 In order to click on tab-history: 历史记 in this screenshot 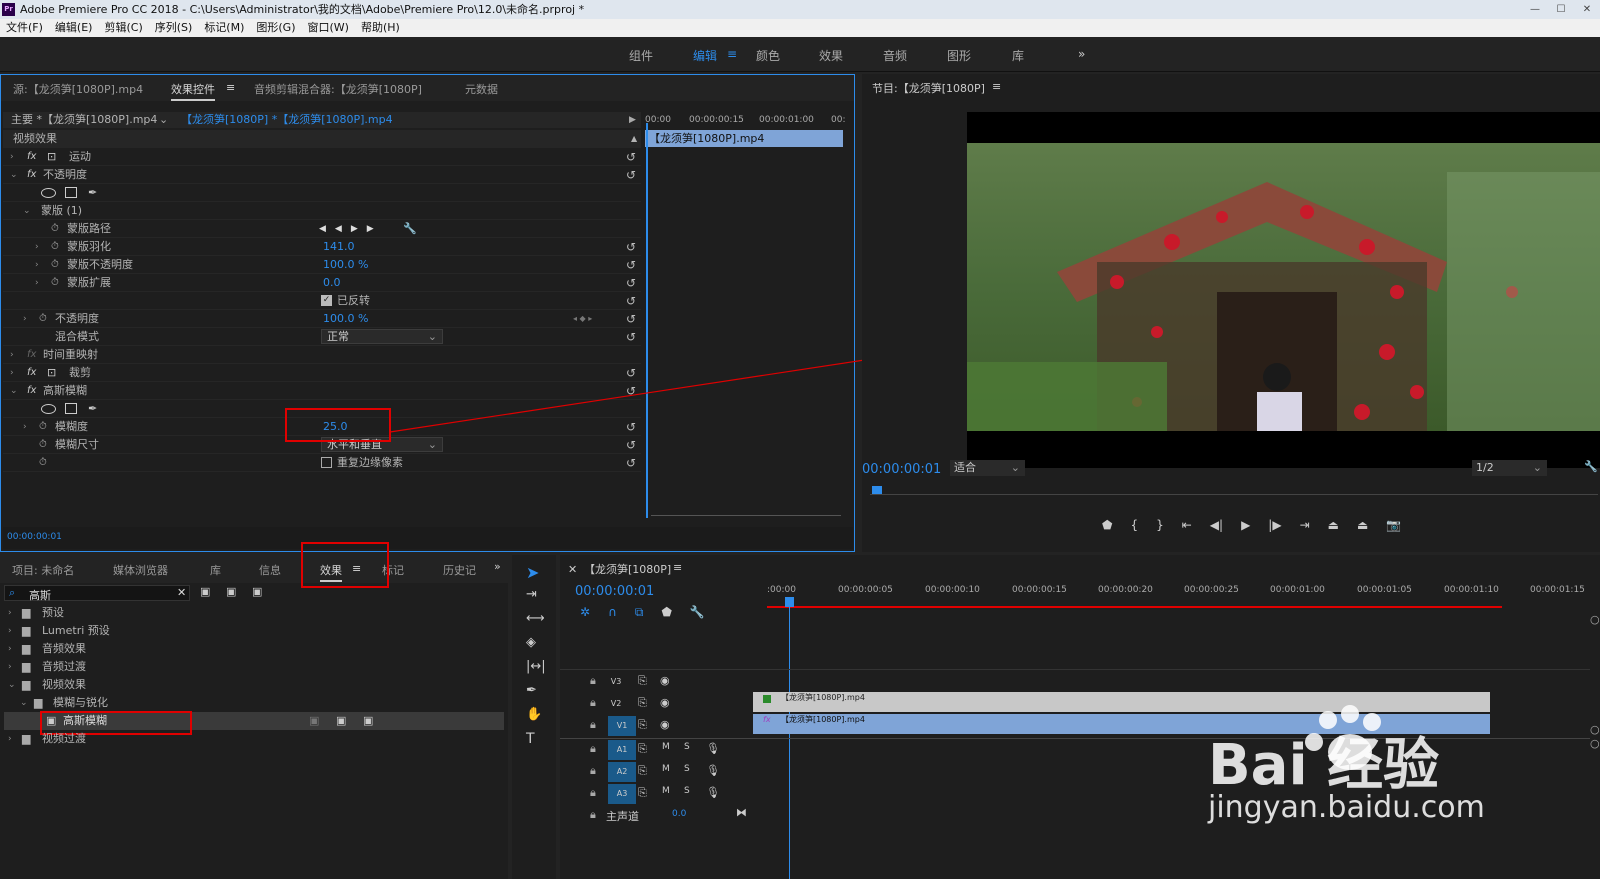, I will do `click(459, 570)`.